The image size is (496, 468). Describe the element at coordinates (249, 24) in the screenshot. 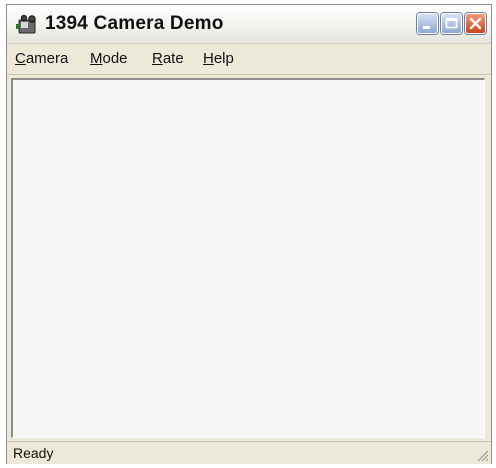

I see `title-bar: 1394 Camera Demo` at that location.